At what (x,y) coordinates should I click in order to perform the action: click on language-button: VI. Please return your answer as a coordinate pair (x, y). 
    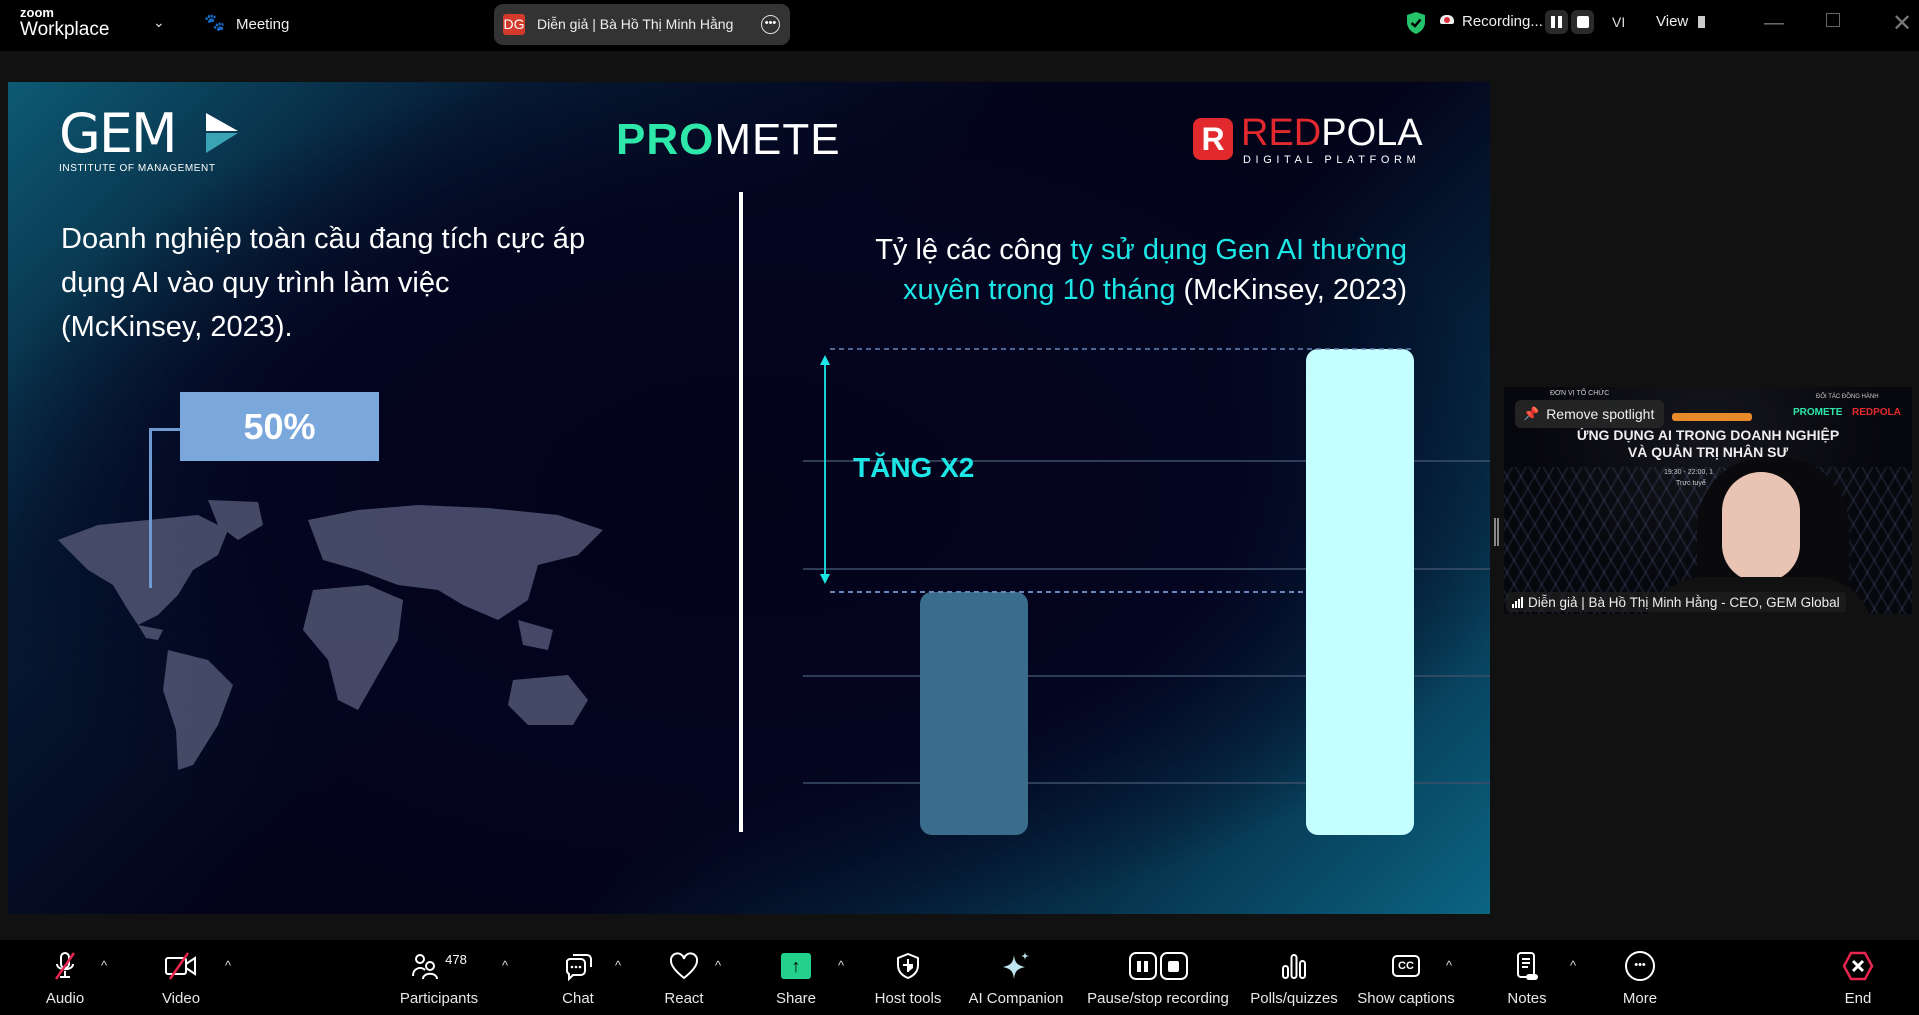
    Looking at the image, I should click on (1618, 22).